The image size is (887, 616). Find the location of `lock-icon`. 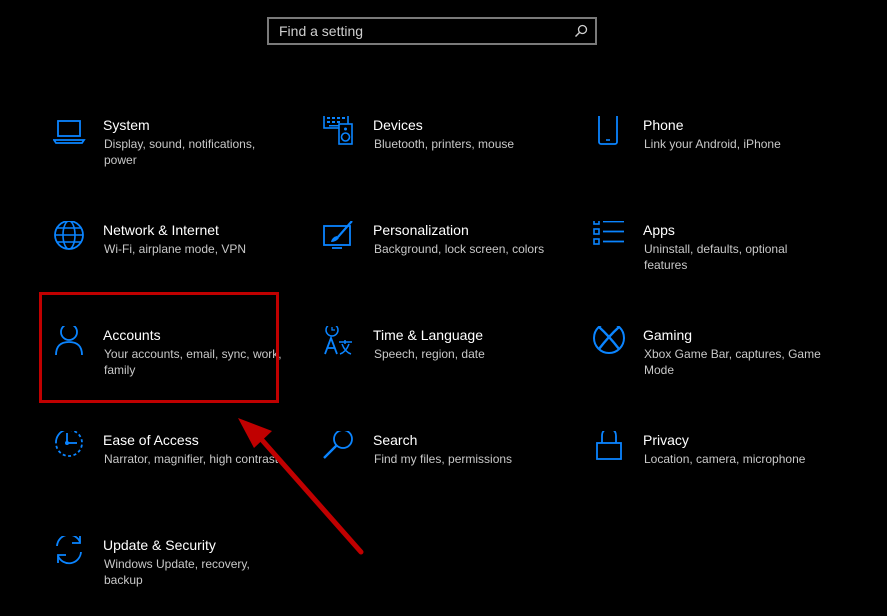

lock-icon is located at coordinates (610, 446).